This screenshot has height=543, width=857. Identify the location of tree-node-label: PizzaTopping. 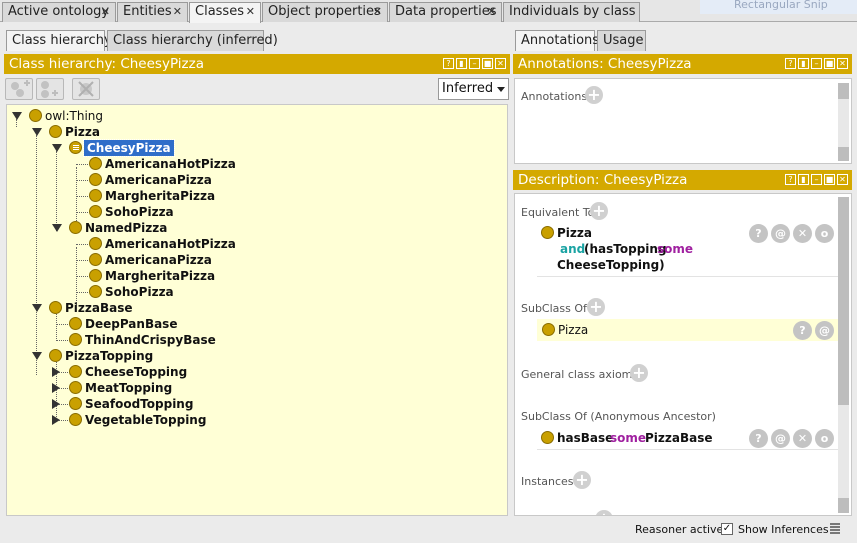
(109, 356).